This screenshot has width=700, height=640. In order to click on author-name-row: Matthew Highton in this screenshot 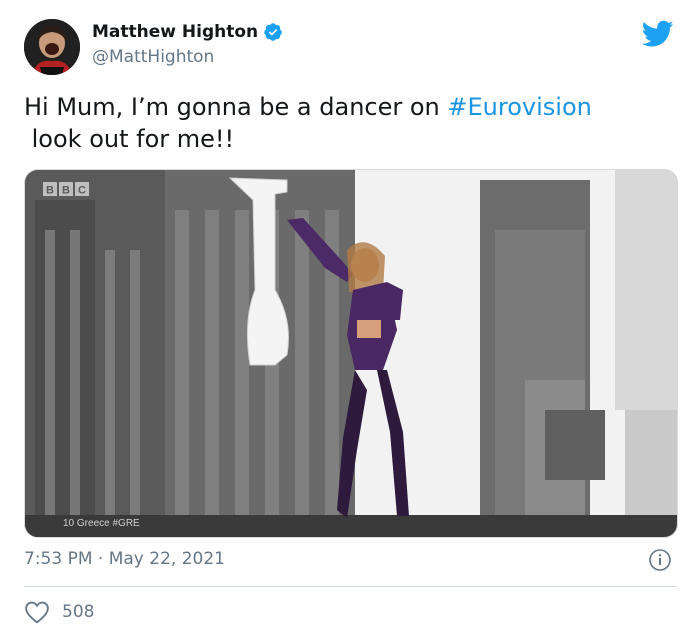, I will do `click(187, 32)`.